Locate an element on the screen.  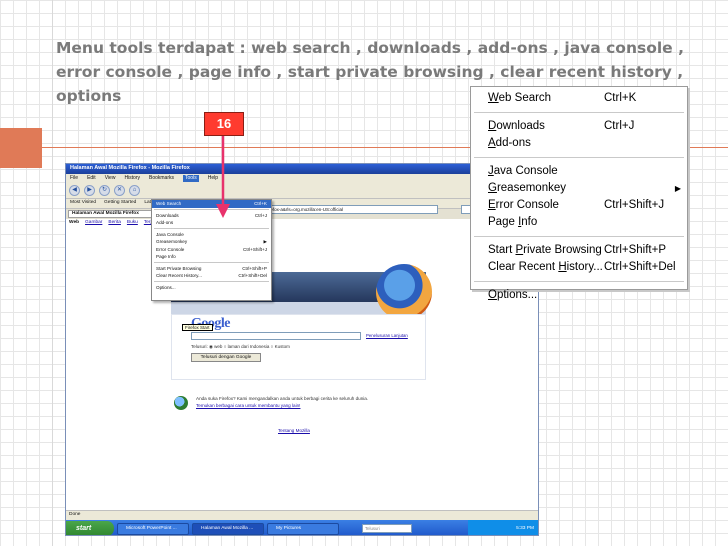
menu-edit: Edit is located at coordinates (91, 178).